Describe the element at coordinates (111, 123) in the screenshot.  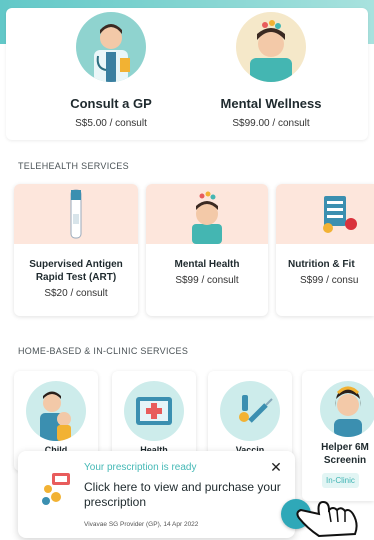
I see `card-price: S$5.00 / consult` at that location.